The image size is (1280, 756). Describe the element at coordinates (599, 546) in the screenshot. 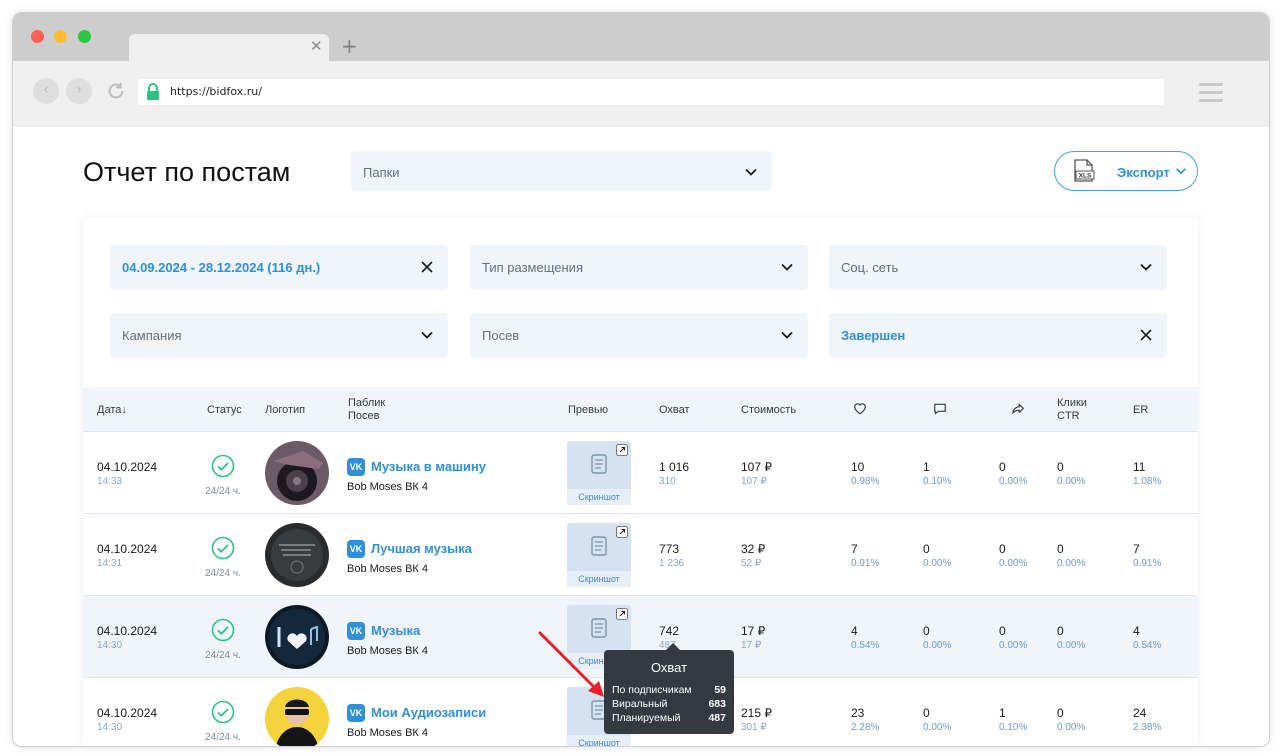

I see `document-icon` at that location.